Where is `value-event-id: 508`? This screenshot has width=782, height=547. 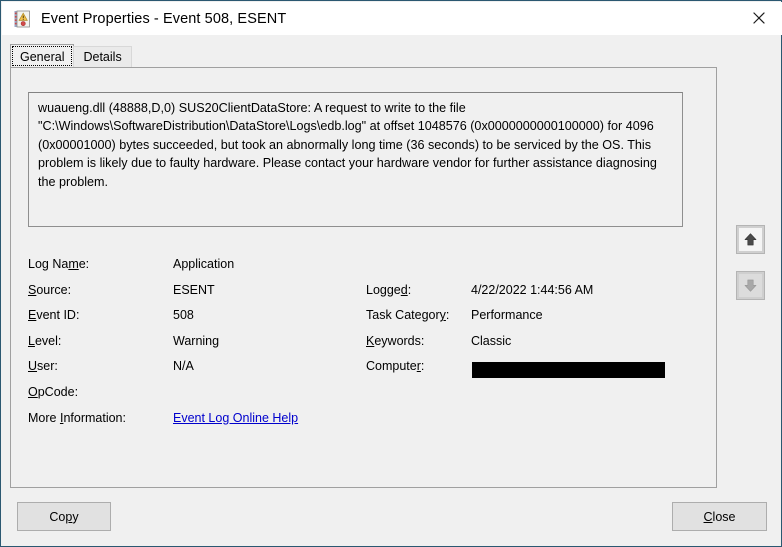
value-event-id: 508 is located at coordinates (183, 315).